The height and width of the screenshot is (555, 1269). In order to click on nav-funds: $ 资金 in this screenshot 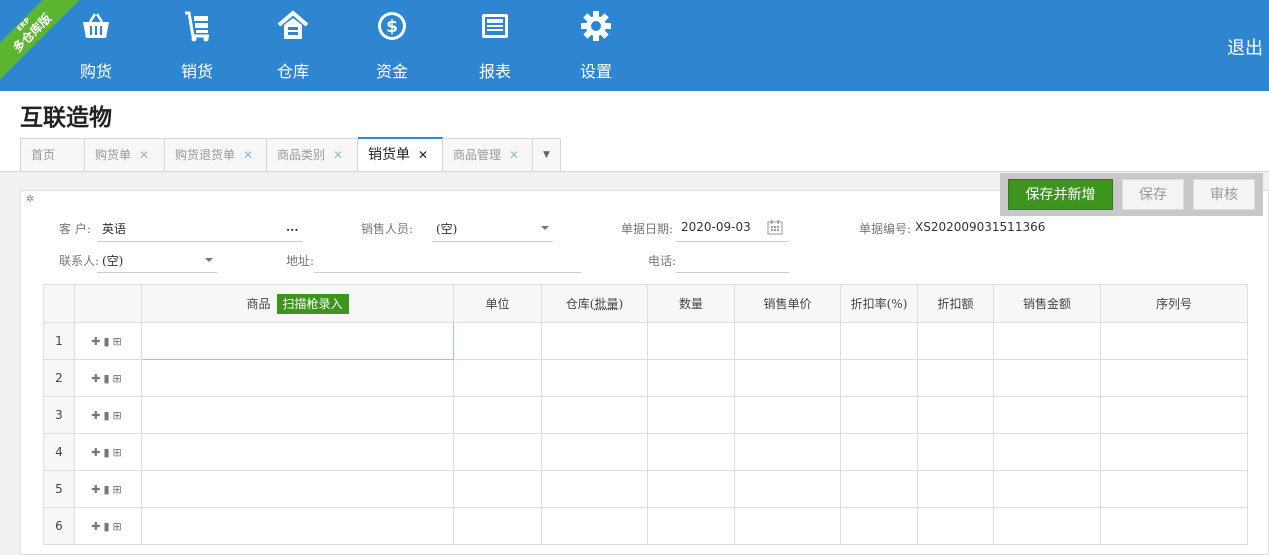, I will do `click(392, 45)`.